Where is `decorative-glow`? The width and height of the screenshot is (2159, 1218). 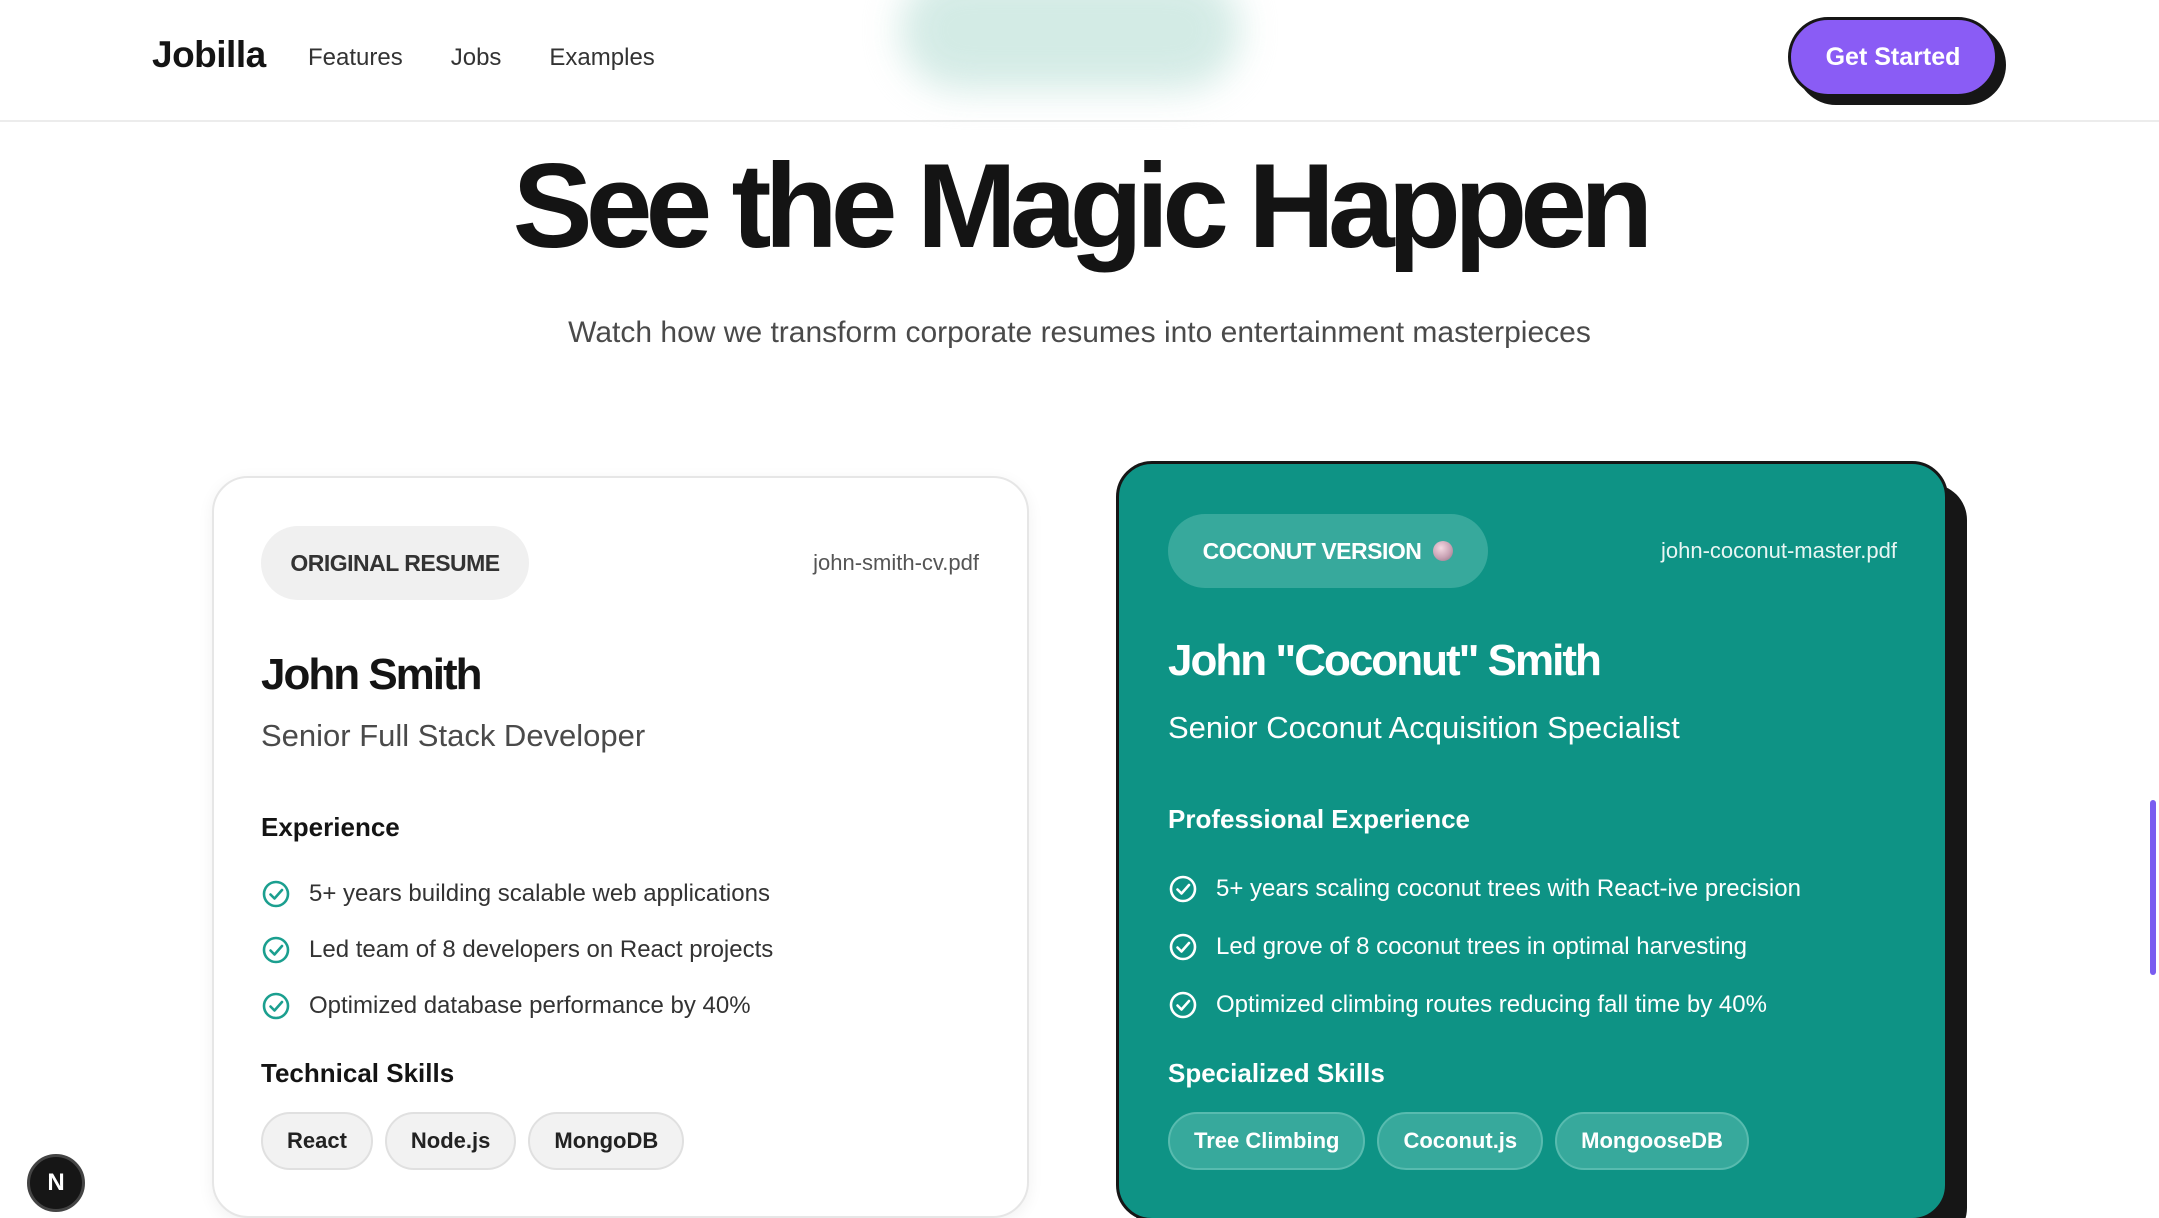
decorative-glow is located at coordinates (1070, 45).